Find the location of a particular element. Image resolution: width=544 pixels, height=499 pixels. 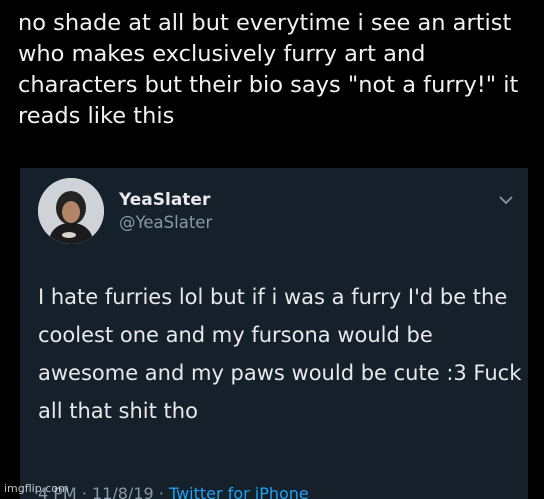

tweet-date: 11/8/19 is located at coordinates (123, 491).